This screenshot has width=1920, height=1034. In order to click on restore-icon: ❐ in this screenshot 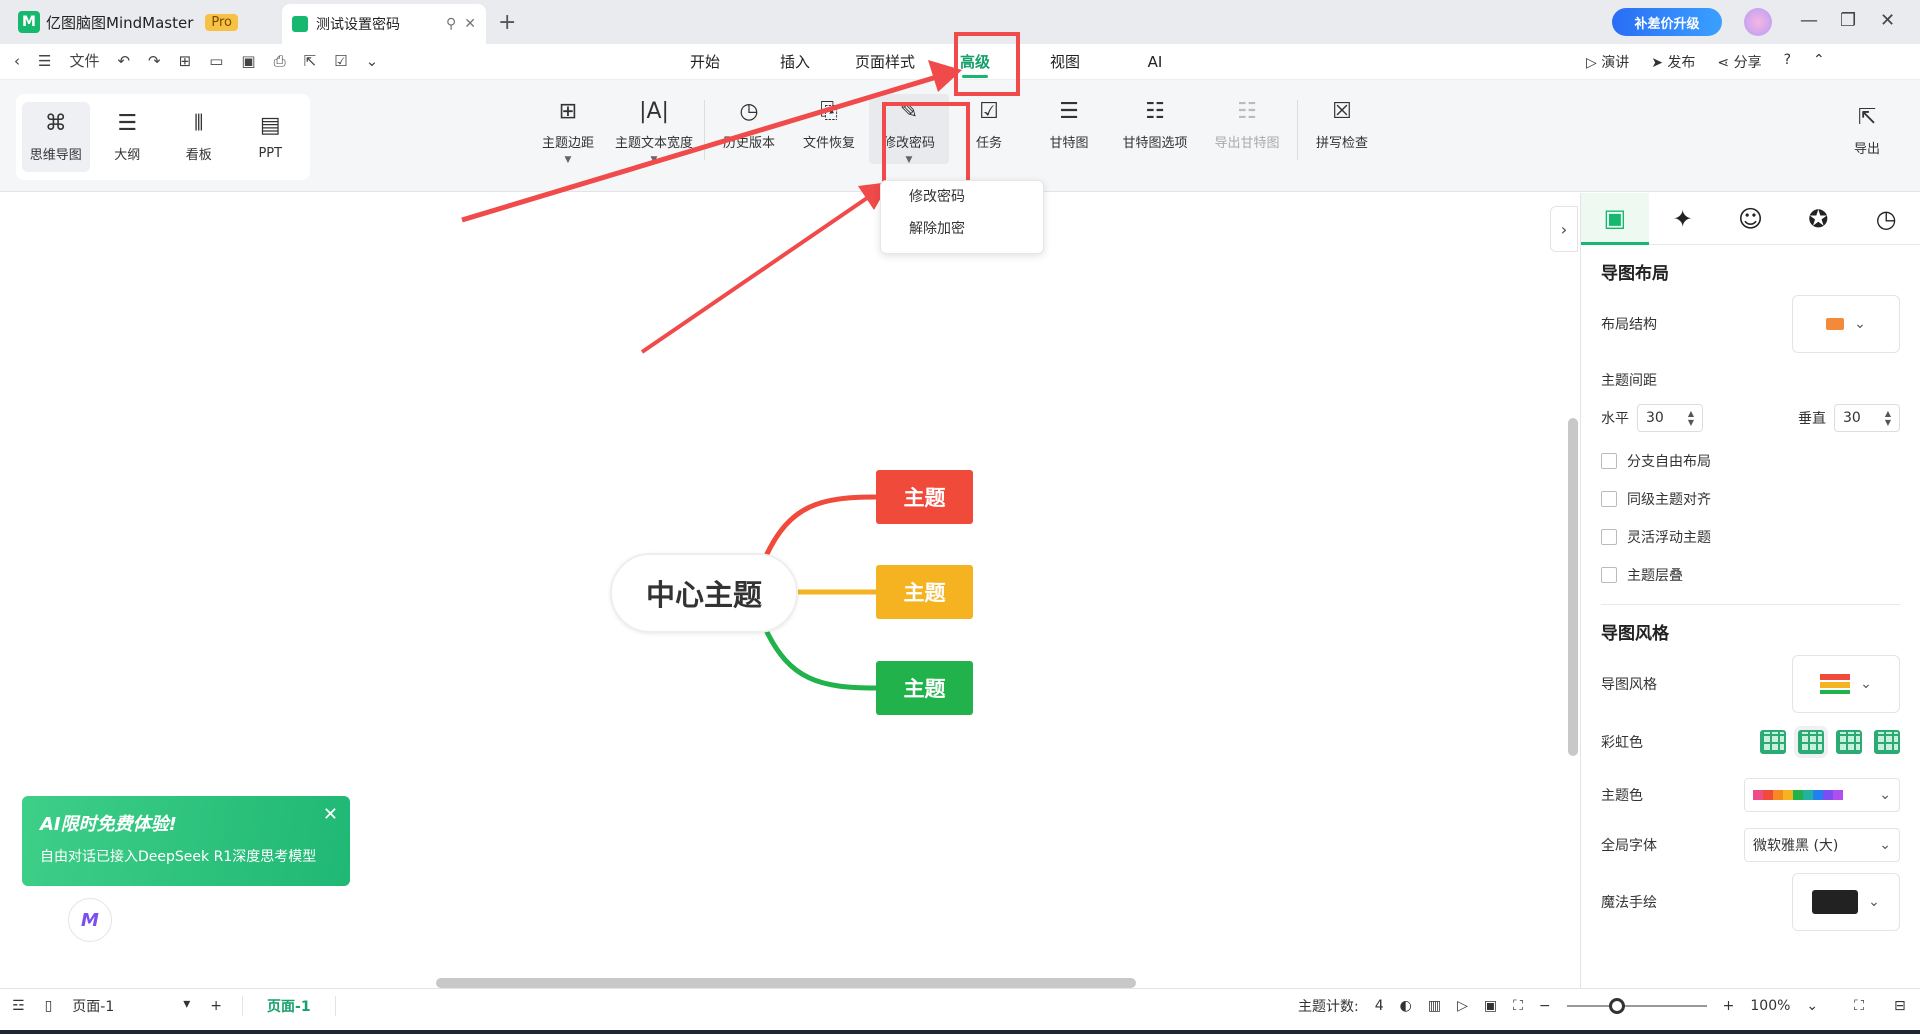, I will do `click(1848, 20)`.